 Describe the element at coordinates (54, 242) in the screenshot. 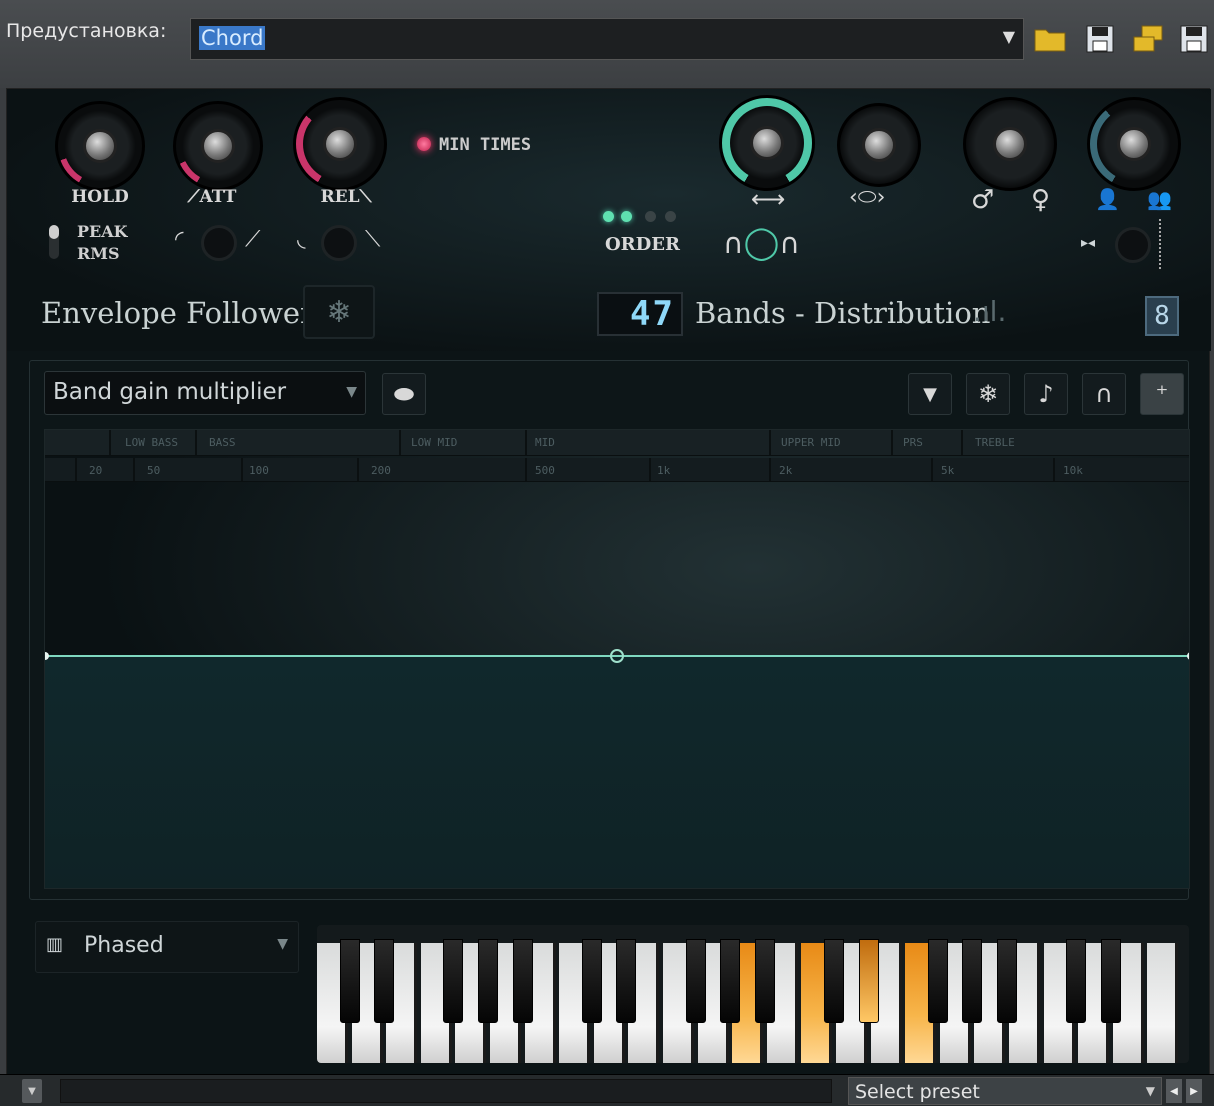

I see `peak-rms-switch` at that location.